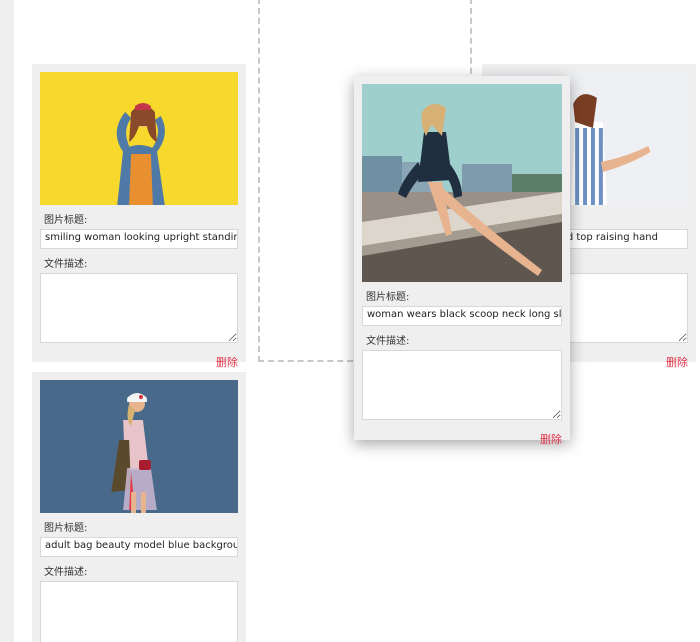 The width and height of the screenshot is (700, 642). I want to click on photo-woman-sitting-icon, so click(462, 183).